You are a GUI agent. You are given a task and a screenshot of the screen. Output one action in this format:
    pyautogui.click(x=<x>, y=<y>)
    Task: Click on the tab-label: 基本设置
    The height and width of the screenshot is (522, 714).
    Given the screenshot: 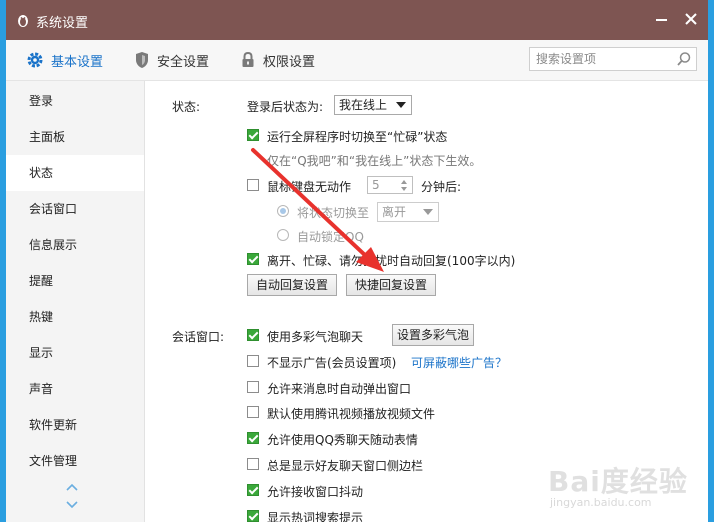 What is the action you would take?
    pyautogui.click(x=77, y=62)
    